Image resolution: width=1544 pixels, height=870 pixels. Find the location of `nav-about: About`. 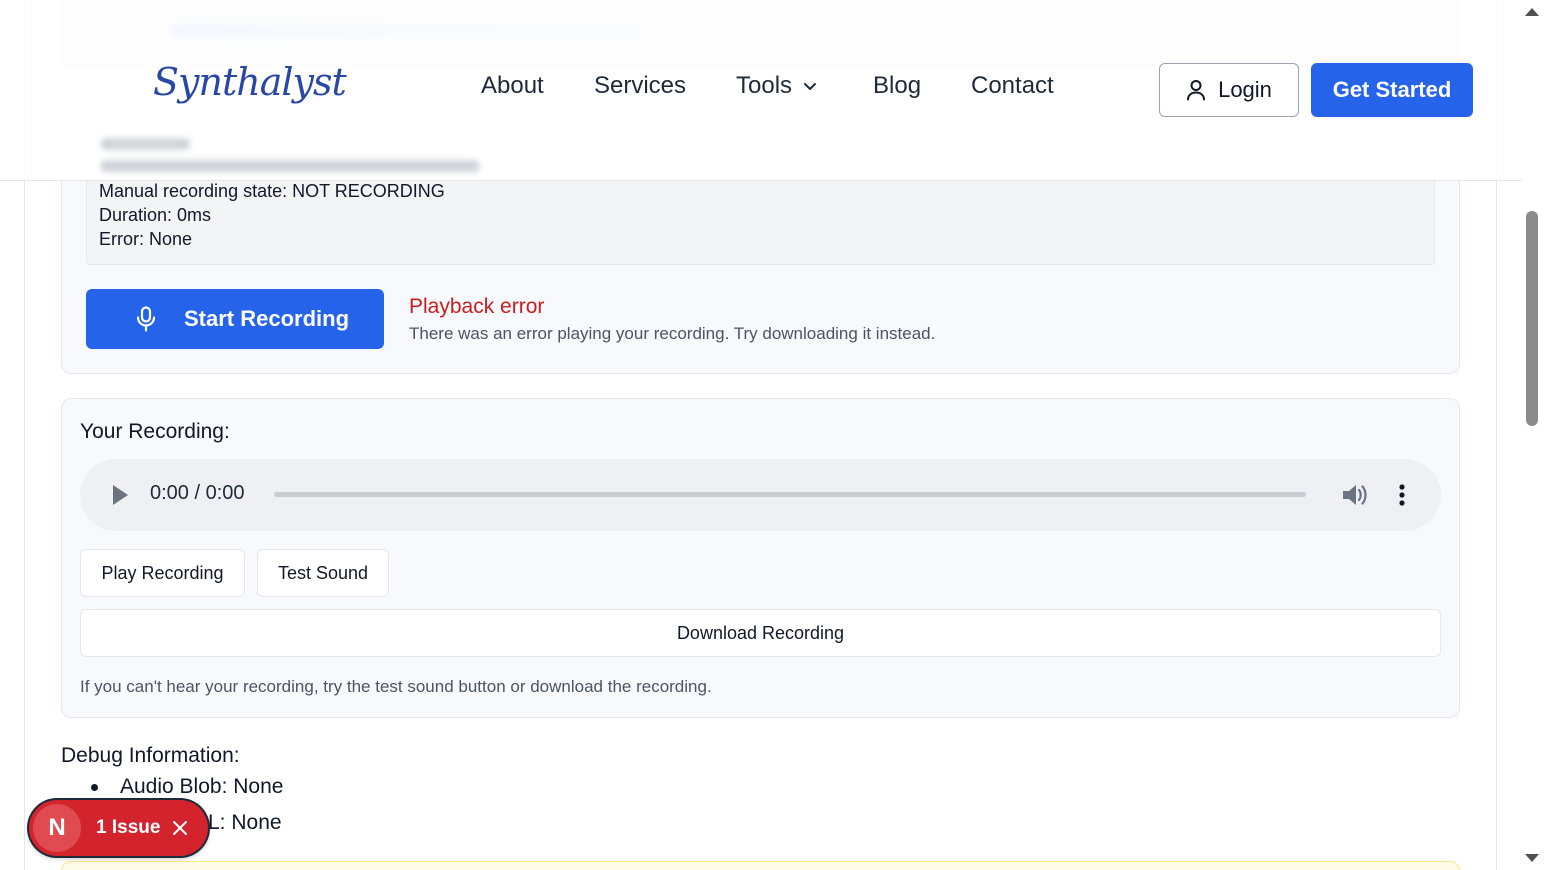

nav-about: About is located at coordinates (521, 86).